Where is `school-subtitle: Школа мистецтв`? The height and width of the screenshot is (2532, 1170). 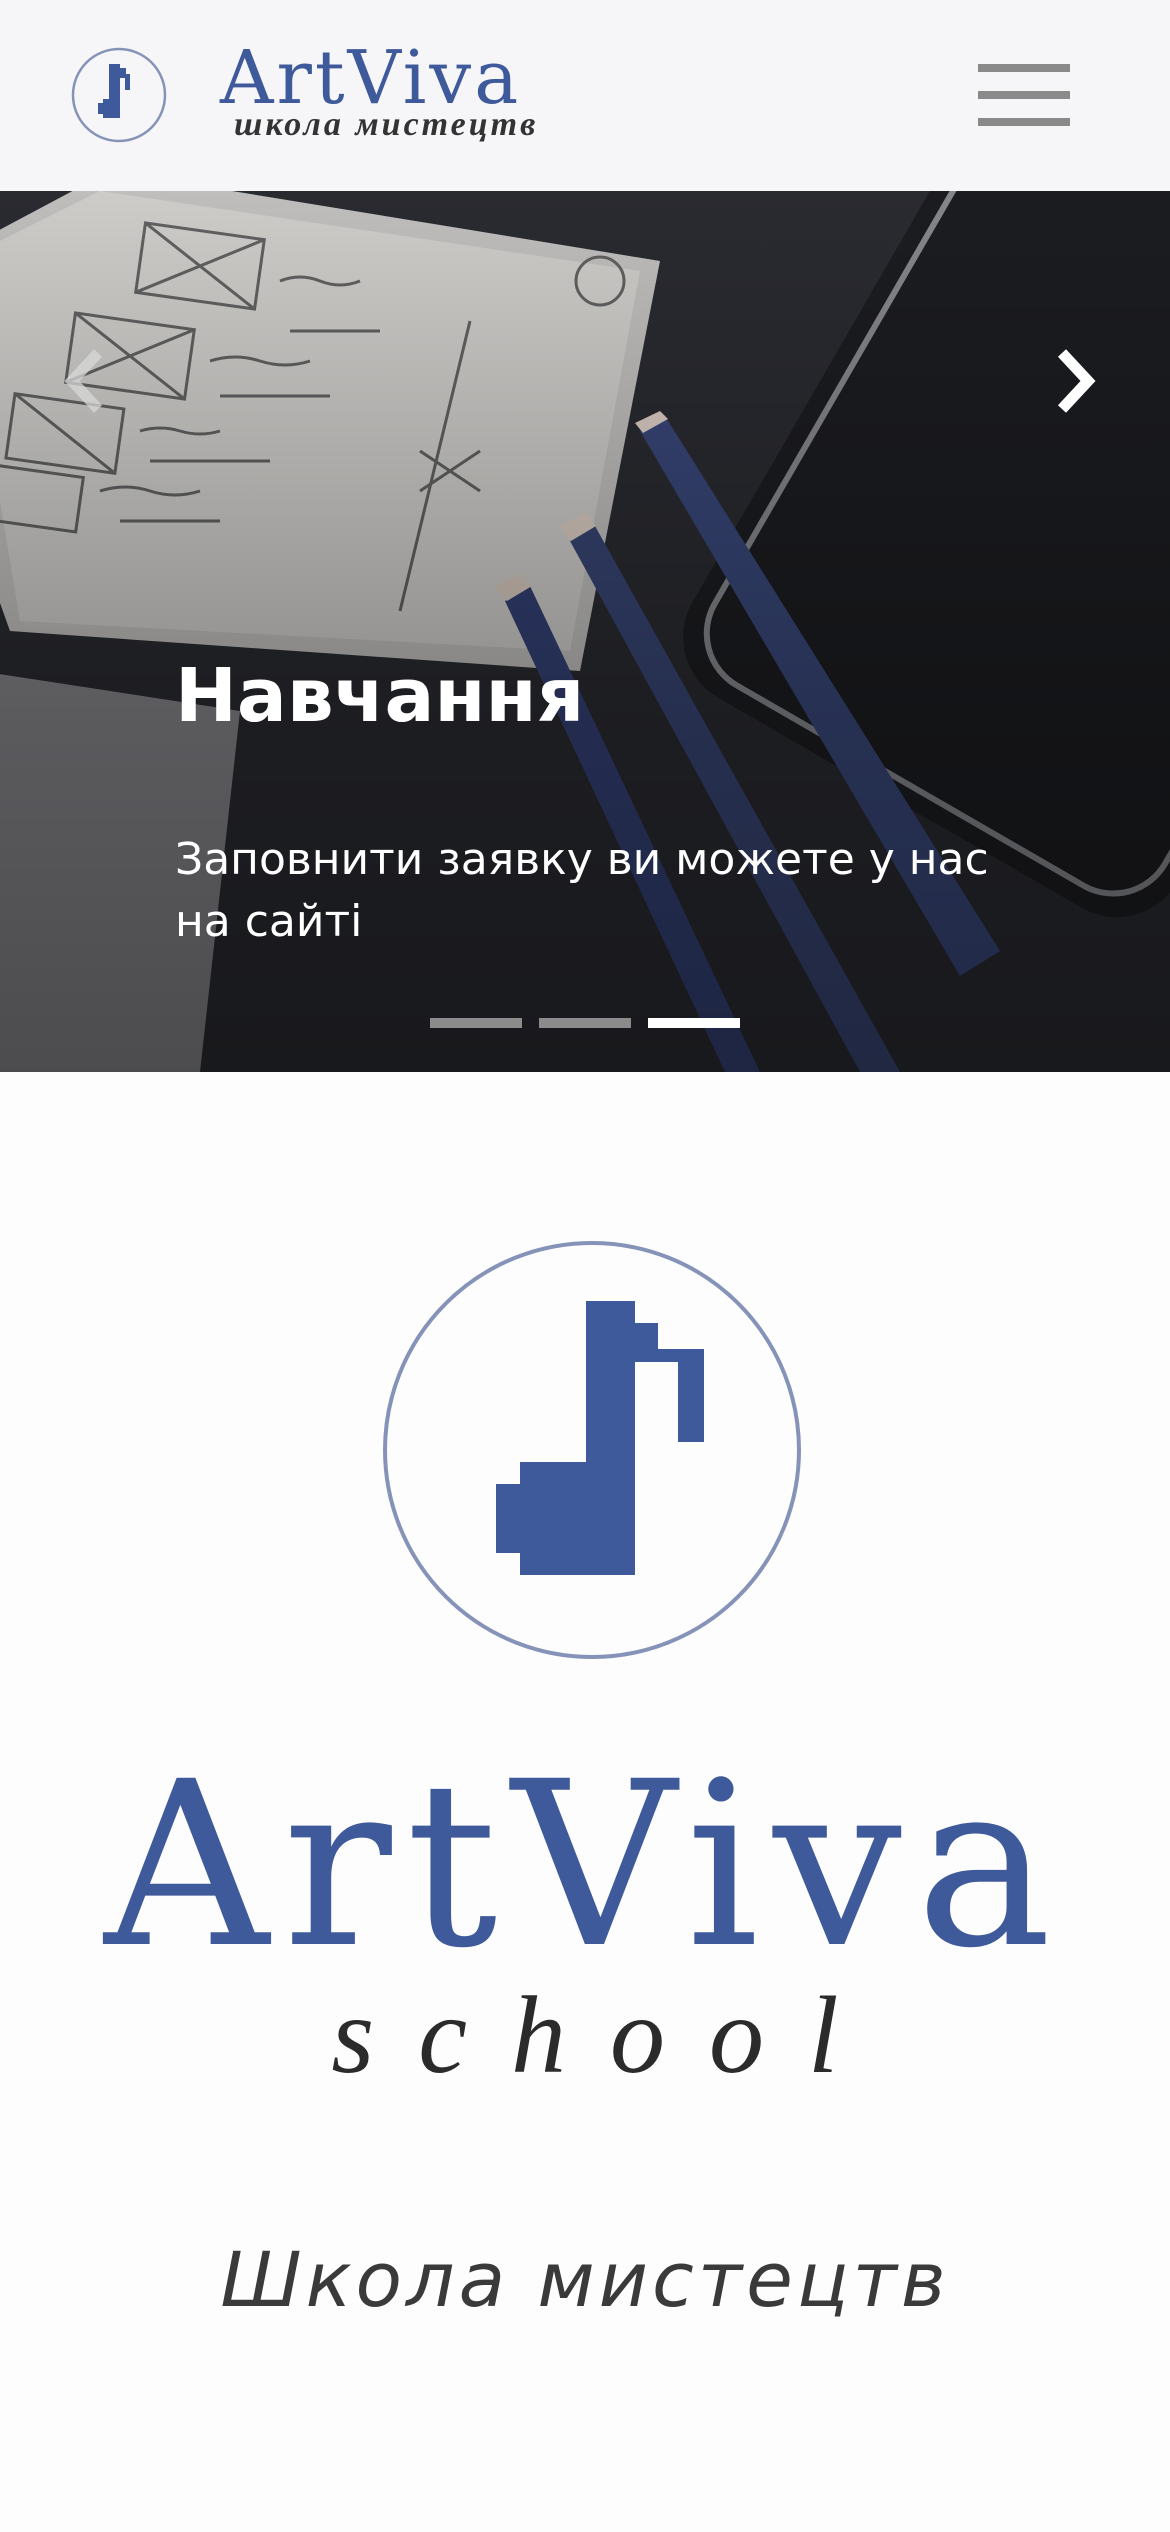
school-subtitle: Школа мистецтв is located at coordinates (585, 2279).